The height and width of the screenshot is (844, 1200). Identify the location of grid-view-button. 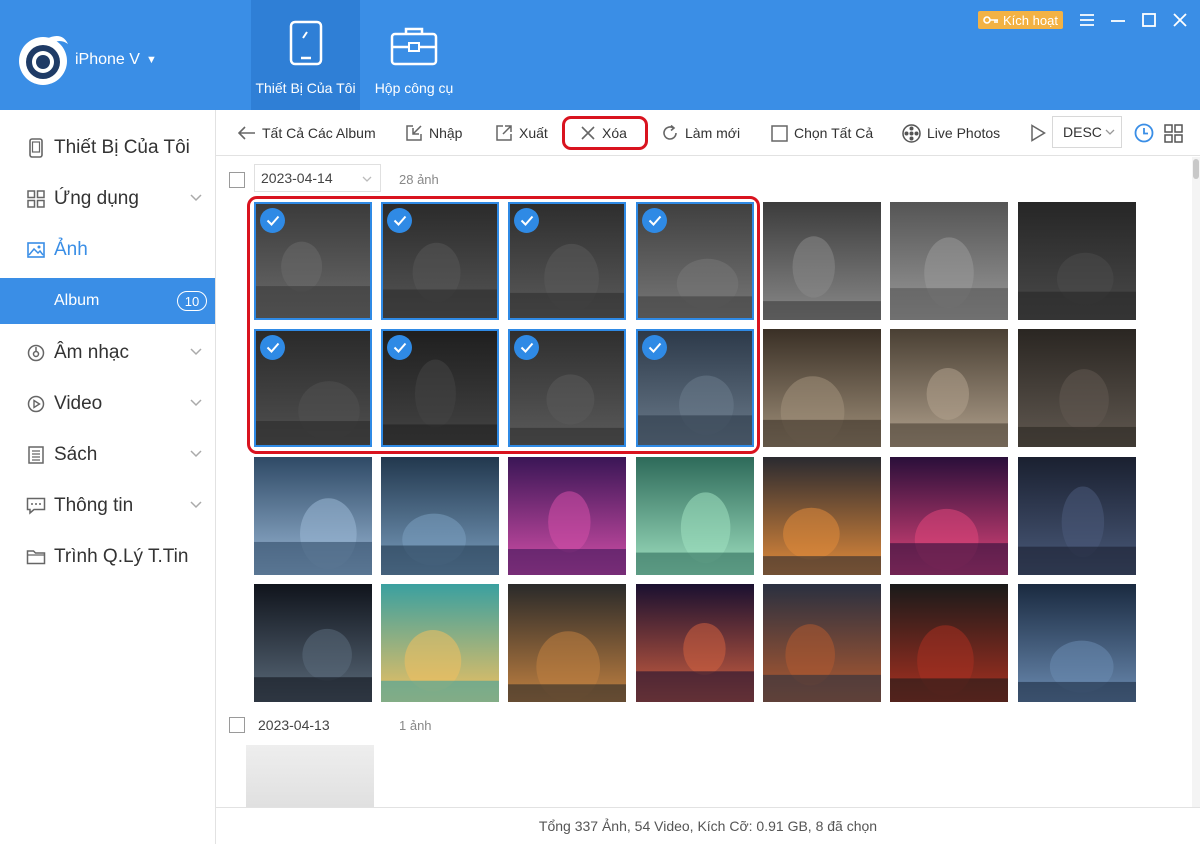
(1173, 133).